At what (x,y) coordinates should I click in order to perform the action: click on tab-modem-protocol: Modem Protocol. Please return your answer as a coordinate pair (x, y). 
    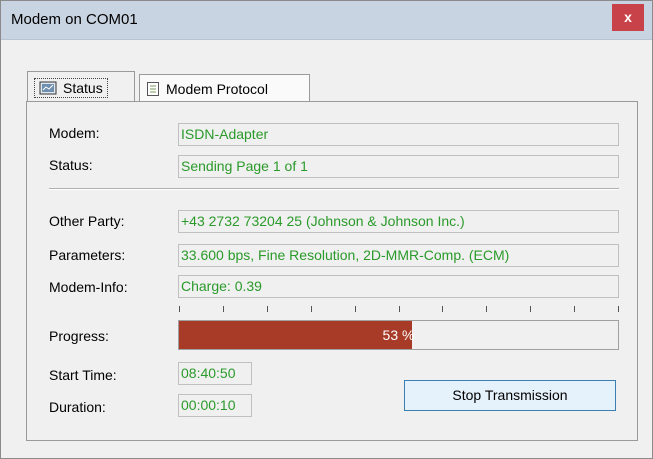
    Looking at the image, I should click on (224, 88).